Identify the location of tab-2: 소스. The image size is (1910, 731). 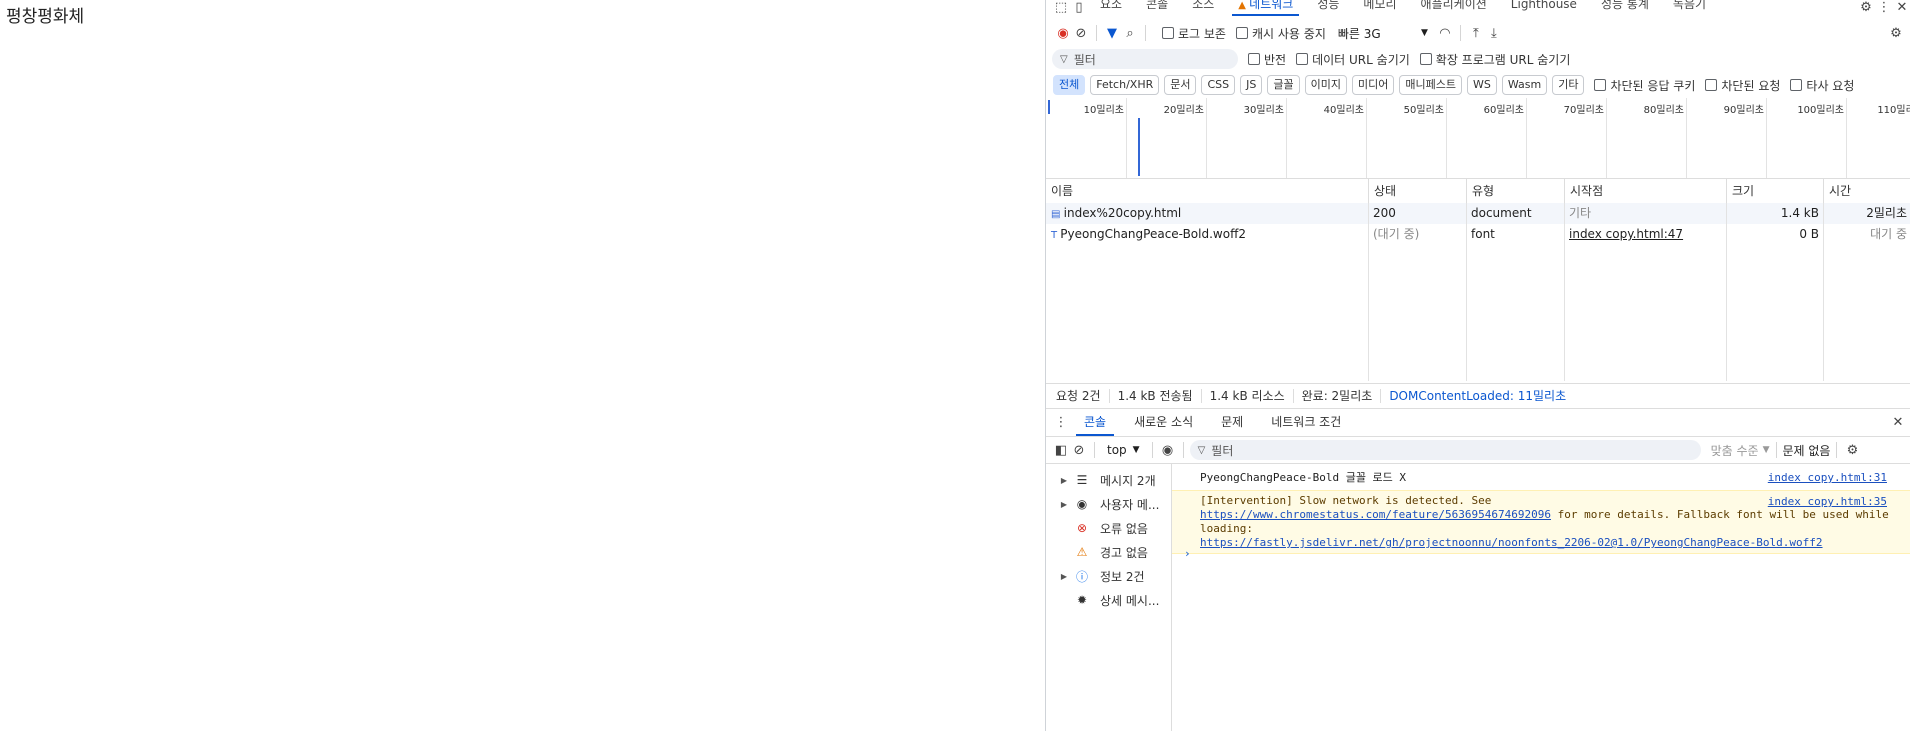
(1203, 6).